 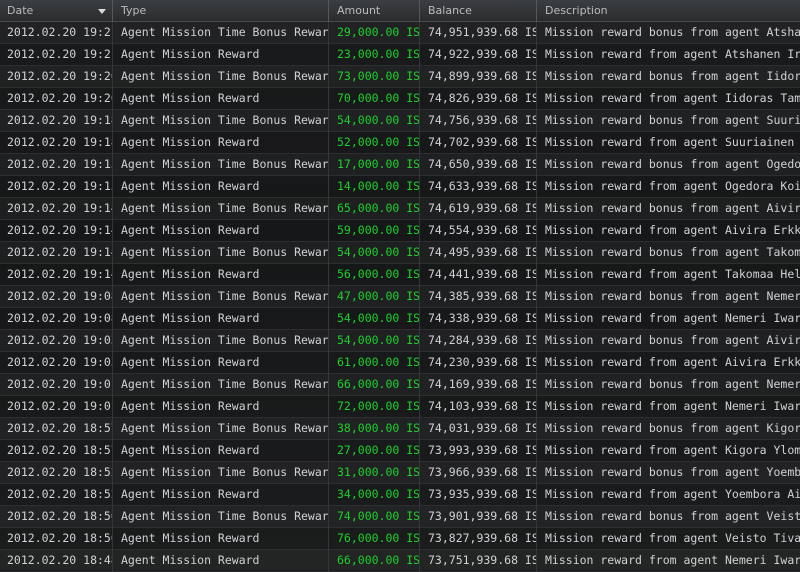 What do you see at coordinates (375, 473) in the screenshot?
I see `cell-amount: 31,000.00 ISK` at bounding box center [375, 473].